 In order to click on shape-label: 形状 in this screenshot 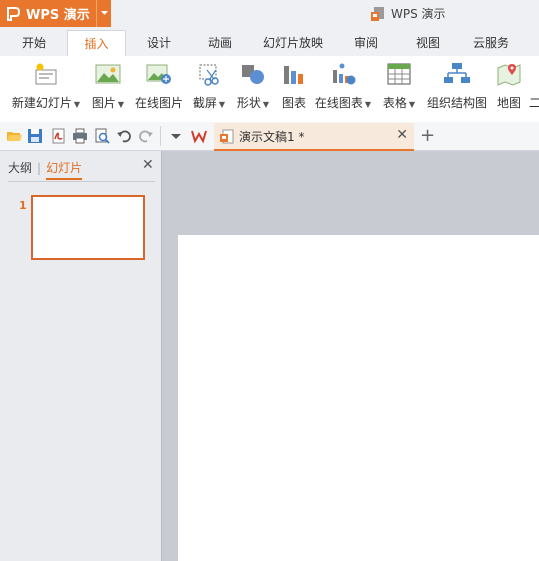, I will do `click(248, 103)`.